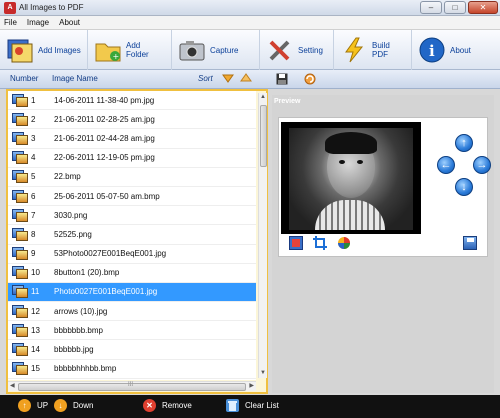 The width and height of the screenshot is (500, 418). I want to click on window-title: All Images to PDF, so click(51, 7).